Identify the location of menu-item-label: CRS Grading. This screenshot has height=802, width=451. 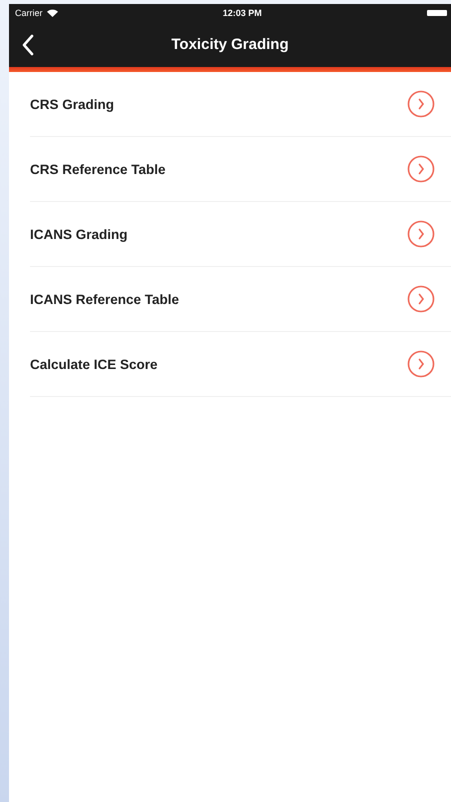
(72, 104).